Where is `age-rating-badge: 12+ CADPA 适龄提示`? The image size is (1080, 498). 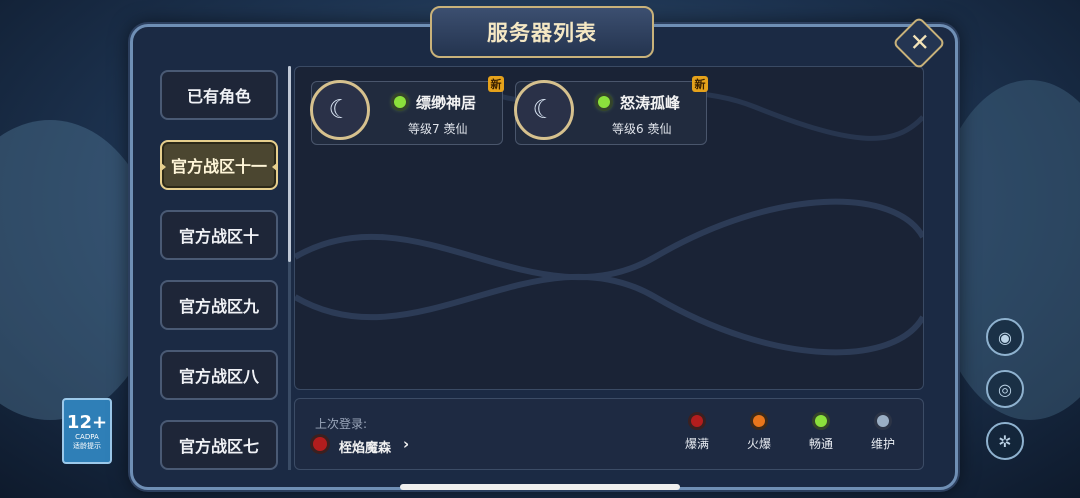 age-rating-badge: 12+ CADPA 适龄提示 is located at coordinates (87, 431).